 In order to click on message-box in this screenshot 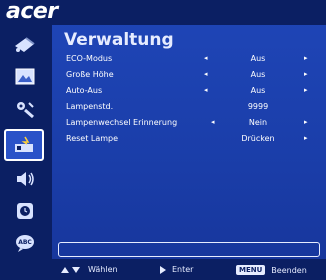, I will do `click(189, 249)`.